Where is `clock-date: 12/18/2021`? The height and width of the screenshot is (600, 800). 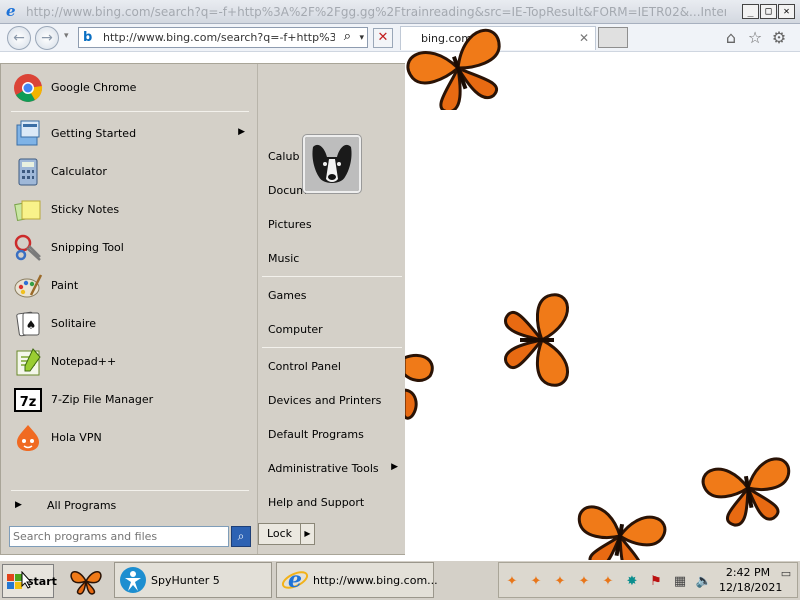 clock-date: 12/18/2021 is located at coordinates (751, 587).